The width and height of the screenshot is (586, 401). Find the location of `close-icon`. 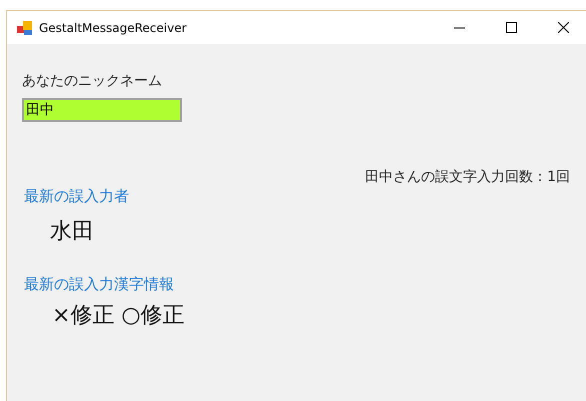

close-icon is located at coordinates (563, 27).